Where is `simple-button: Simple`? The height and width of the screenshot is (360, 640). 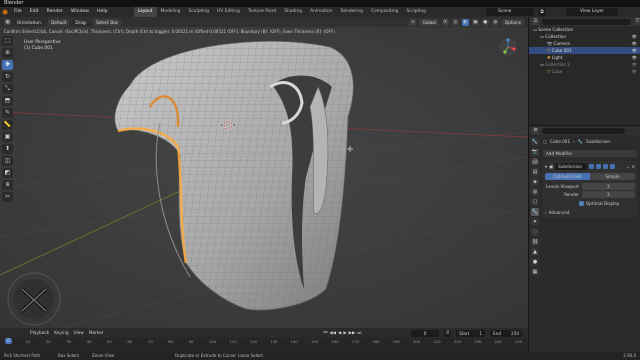 simple-button: Simple is located at coordinates (612, 176).